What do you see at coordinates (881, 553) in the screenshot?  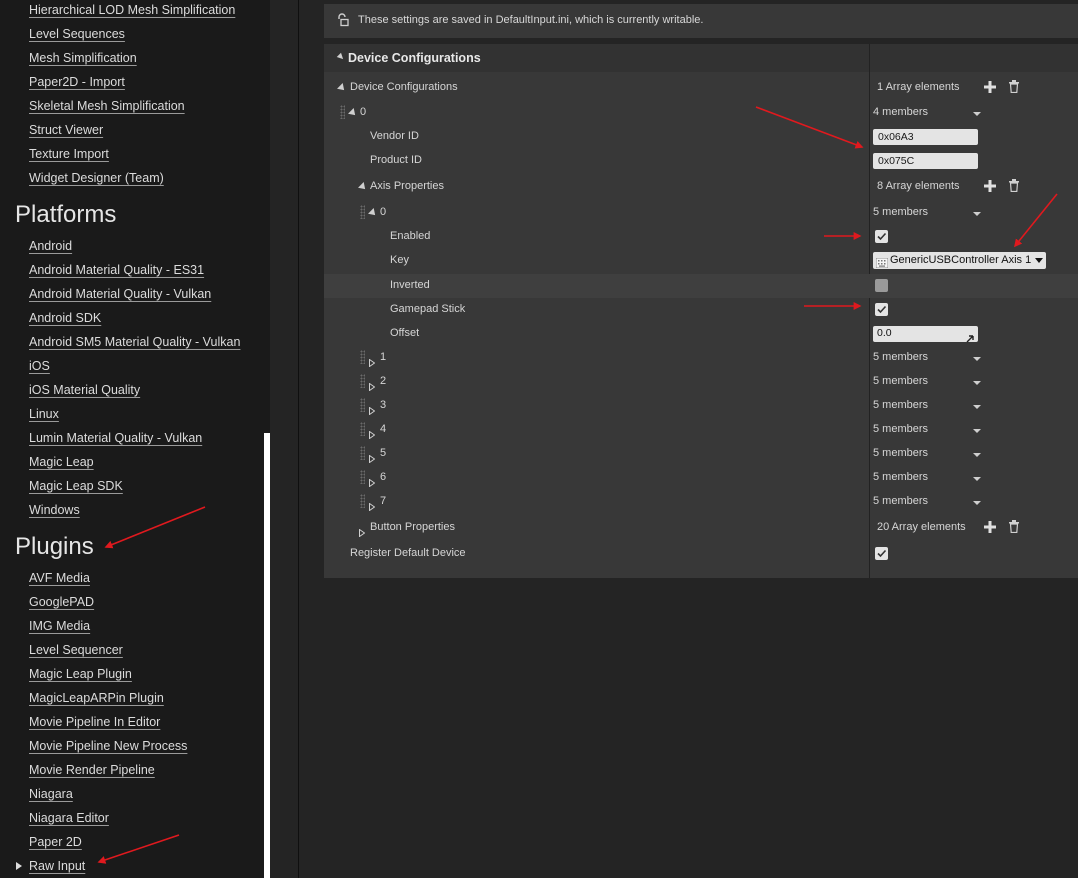 I see `register-default-device-checkbox` at bounding box center [881, 553].